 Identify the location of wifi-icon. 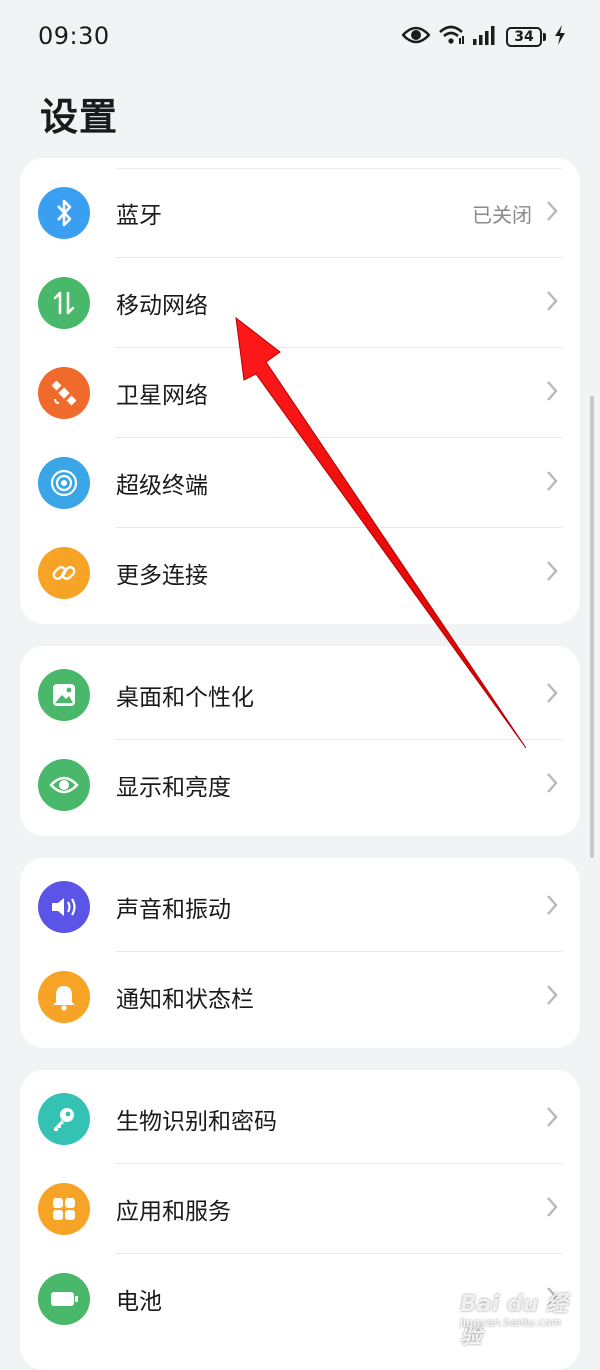
(451, 37).